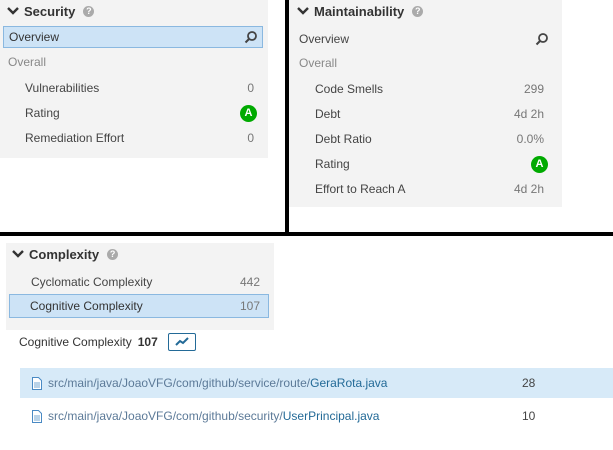 The width and height of the screenshot is (613, 450). What do you see at coordinates (141, 113) in the screenshot?
I see `security-metric-rating: Rating A` at bounding box center [141, 113].